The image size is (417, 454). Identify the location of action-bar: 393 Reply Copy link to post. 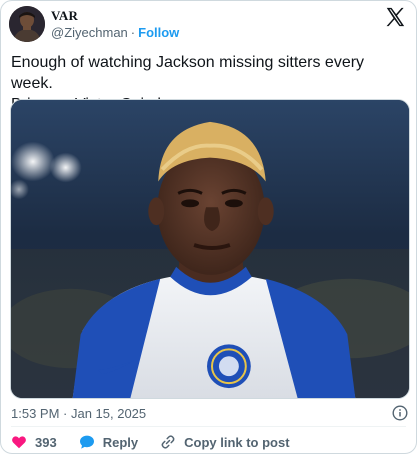
(209, 442).